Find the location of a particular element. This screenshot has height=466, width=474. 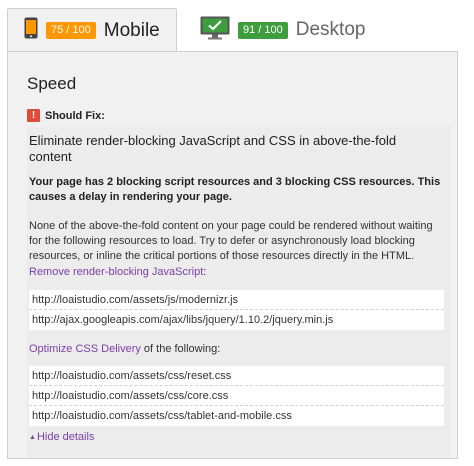

should-fix-header: ! Should Fix: is located at coordinates (66, 115).